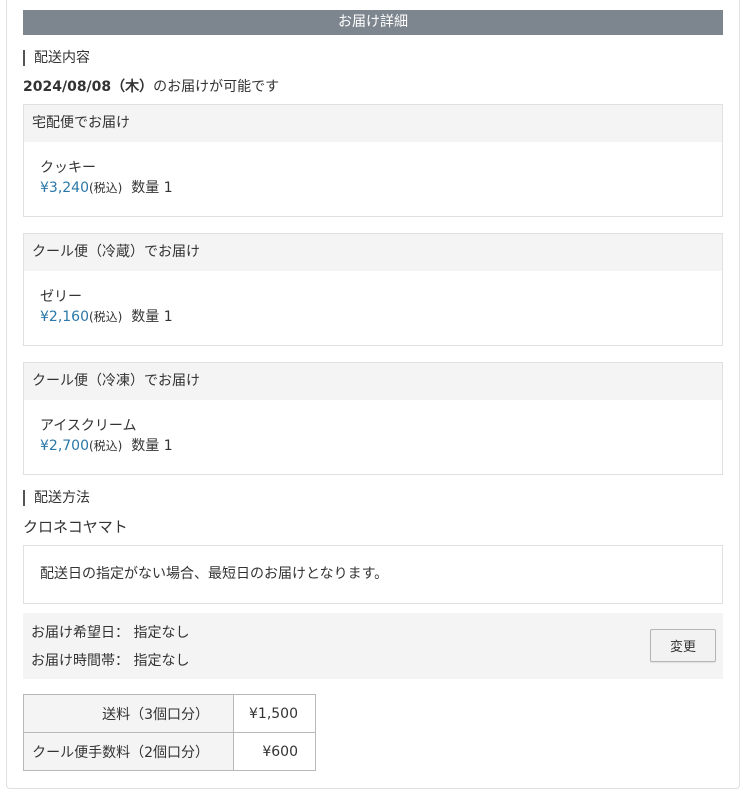  What do you see at coordinates (64, 317) in the screenshot?
I see `item-price: ¥2,160` at bounding box center [64, 317].